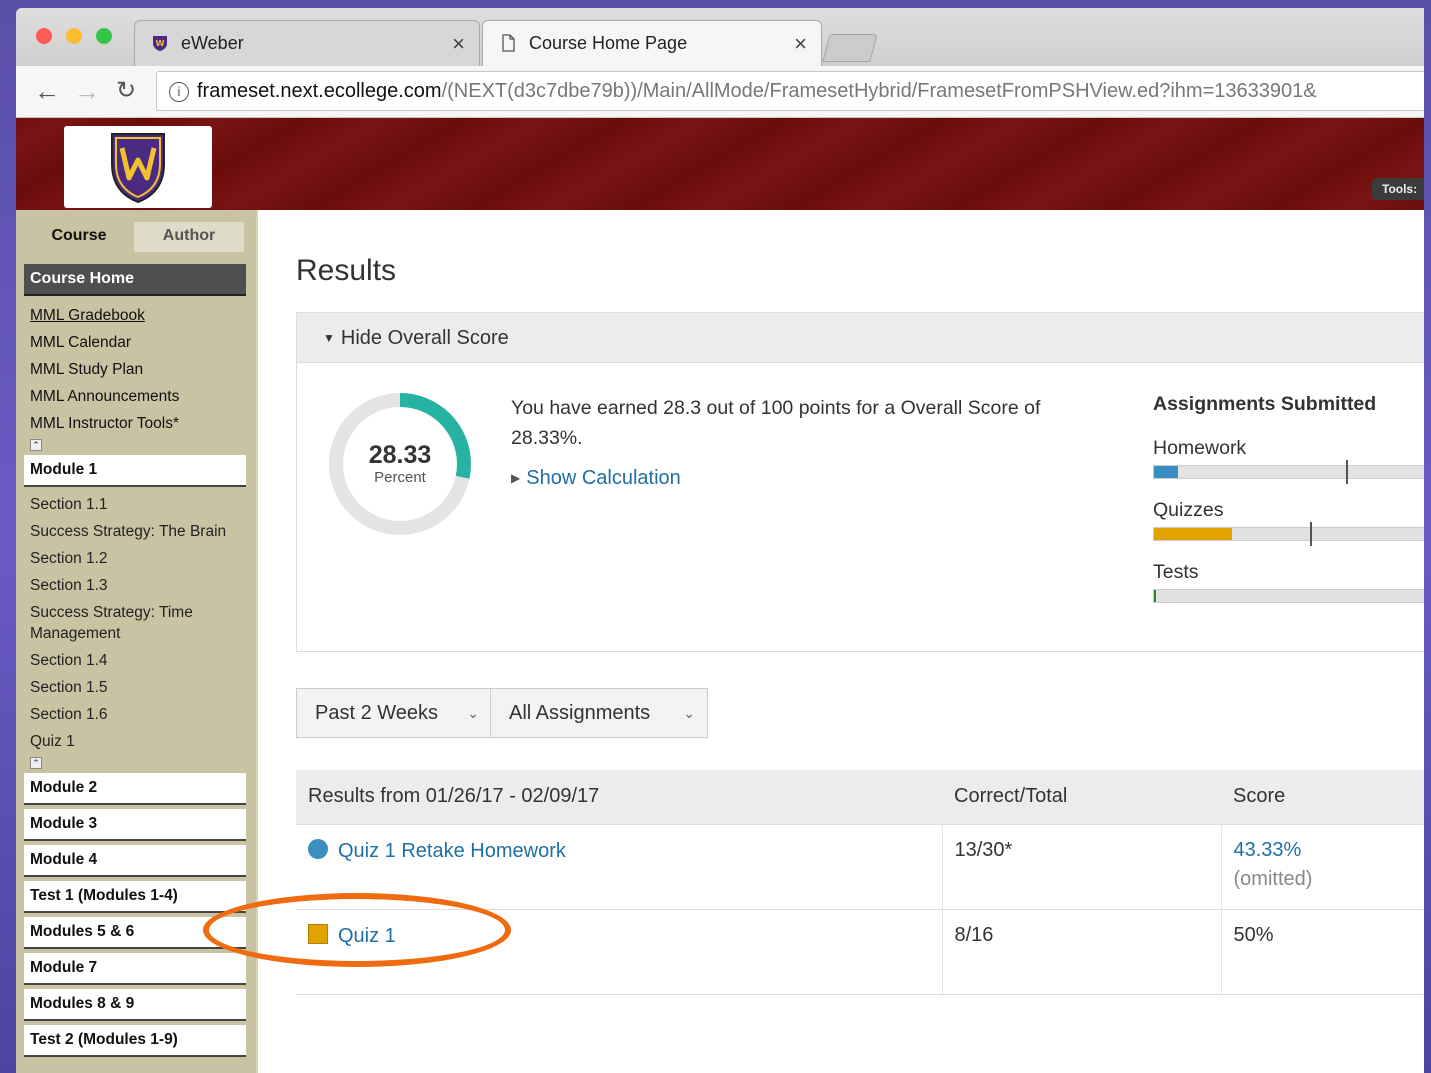 This screenshot has height=1073, width=1431. I want to click on period-filter-select: Past 2 Weeks ⌄, so click(394, 713).